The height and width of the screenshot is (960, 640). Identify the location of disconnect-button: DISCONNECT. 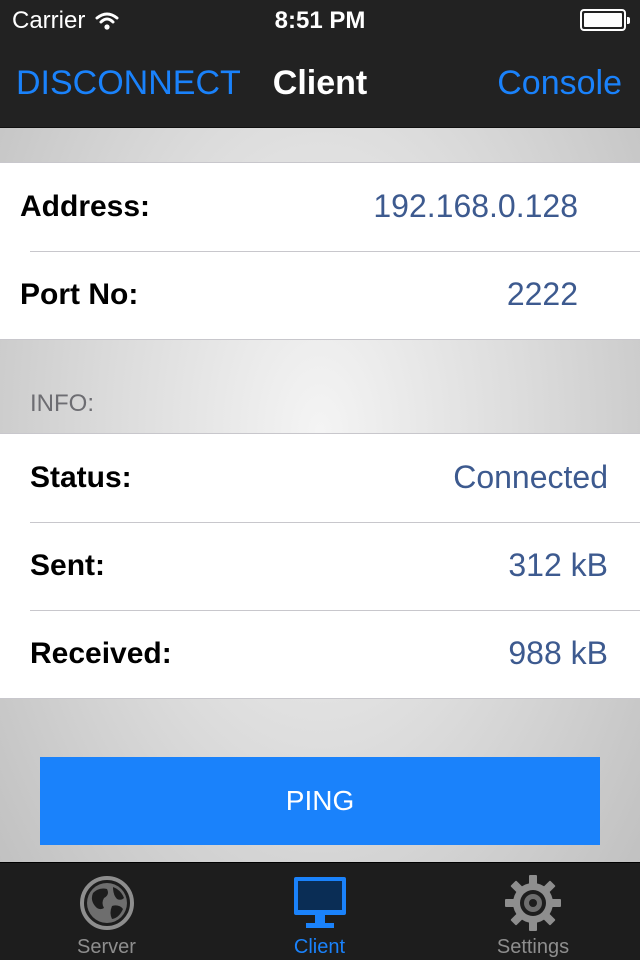
(128, 83).